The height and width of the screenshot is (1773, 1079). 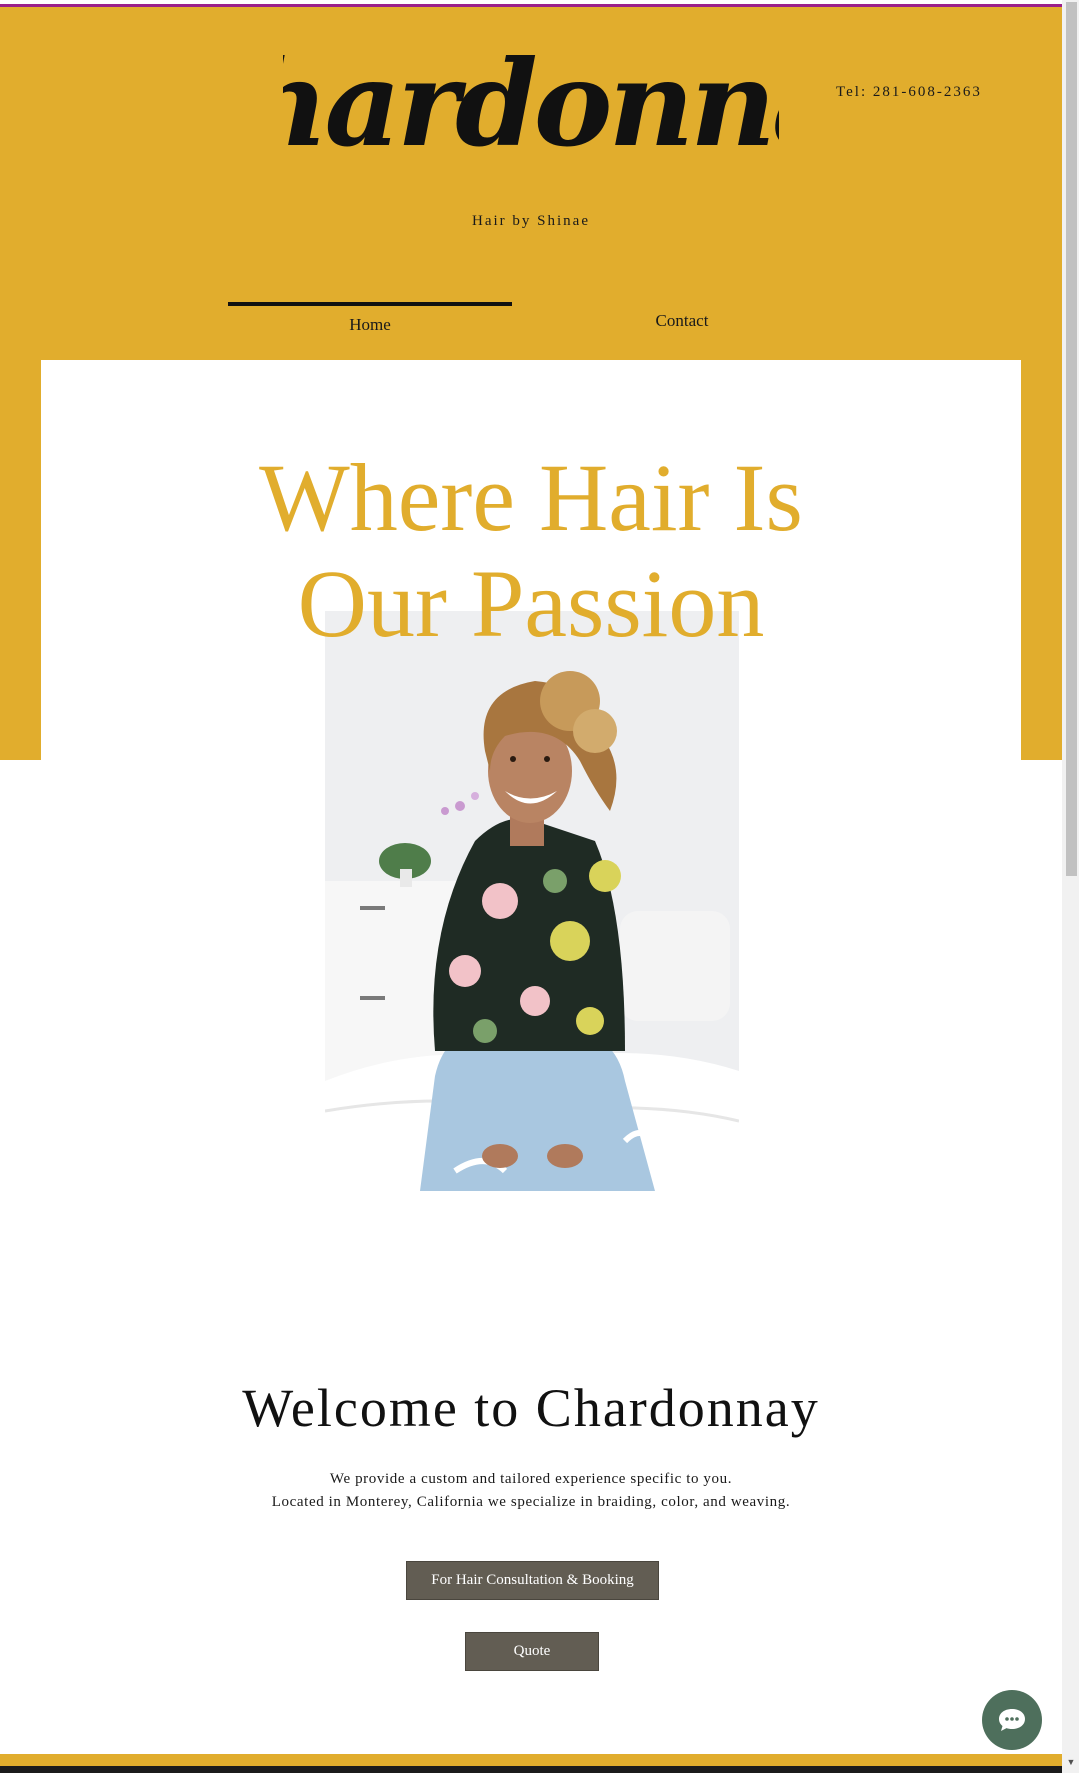 I want to click on nav-contact: Contact, so click(x=682, y=321).